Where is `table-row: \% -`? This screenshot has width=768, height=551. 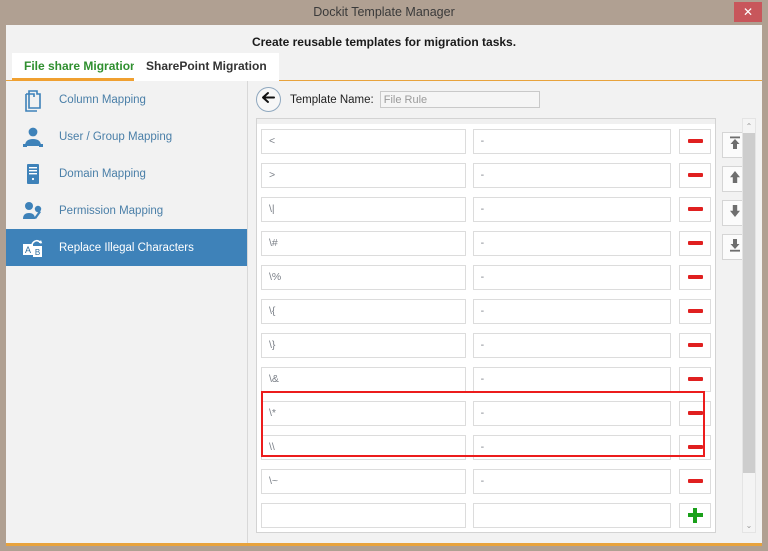
table-row: \% - is located at coordinates (486, 277).